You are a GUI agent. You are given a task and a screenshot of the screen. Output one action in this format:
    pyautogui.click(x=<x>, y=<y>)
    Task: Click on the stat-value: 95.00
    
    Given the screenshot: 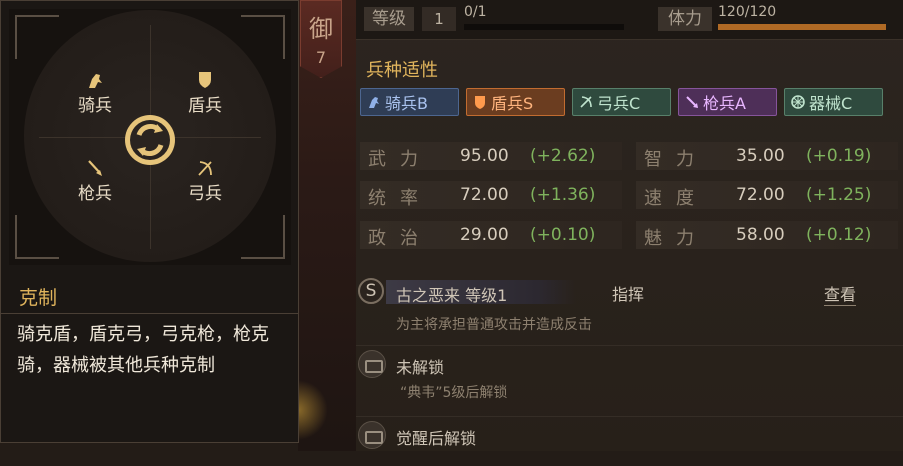 What is the action you would take?
    pyautogui.click(x=484, y=156)
    